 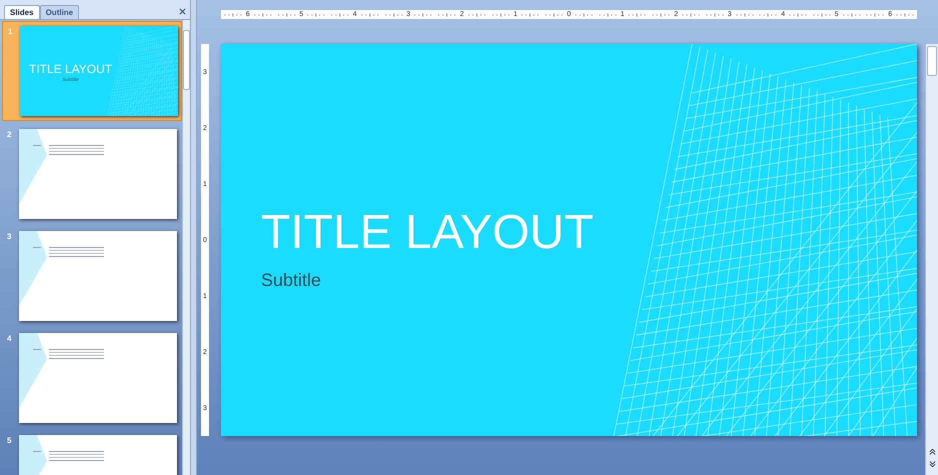 What do you see at coordinates (9, 441) in the screenshot?
I see `slide-number: 5` at bounding box center [9, 441].